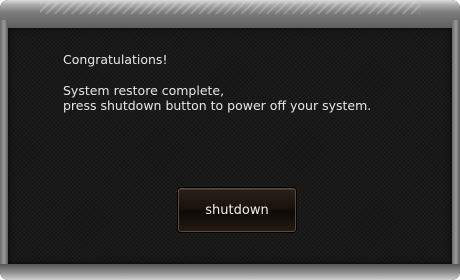 This screenshot has height=280, width=460. What do you see at coordinates (230, 14) in the screenshot?
I see `dialog-frame-top` at bounding box center [230, 14].